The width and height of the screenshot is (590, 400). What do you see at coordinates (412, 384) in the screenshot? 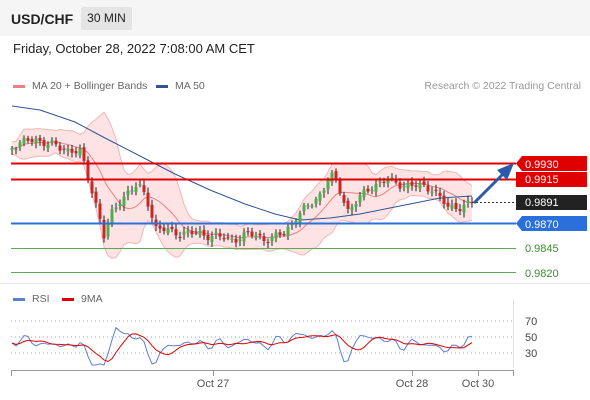
I see `x-label-oct28: Oct 28` at bounding box center [412, 384].